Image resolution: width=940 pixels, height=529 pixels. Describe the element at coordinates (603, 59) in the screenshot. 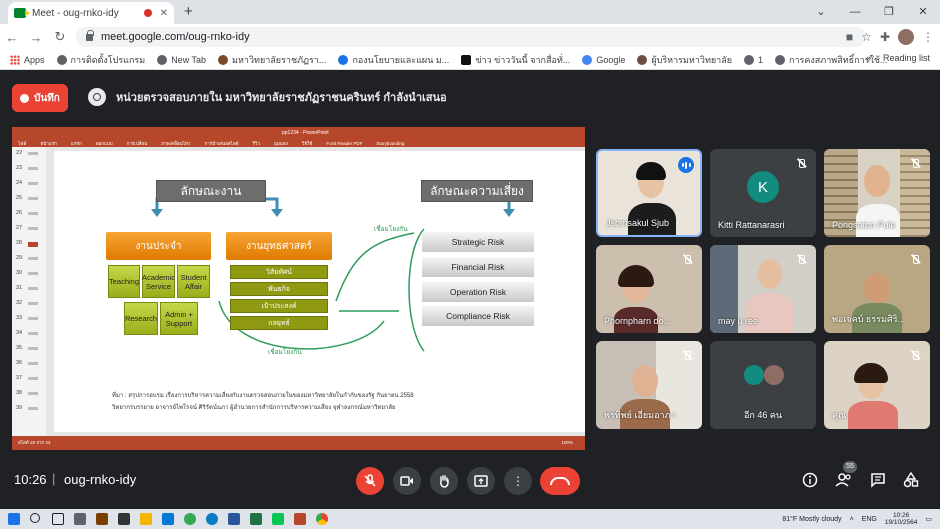

I see `bookmark-item: Google` at that location.